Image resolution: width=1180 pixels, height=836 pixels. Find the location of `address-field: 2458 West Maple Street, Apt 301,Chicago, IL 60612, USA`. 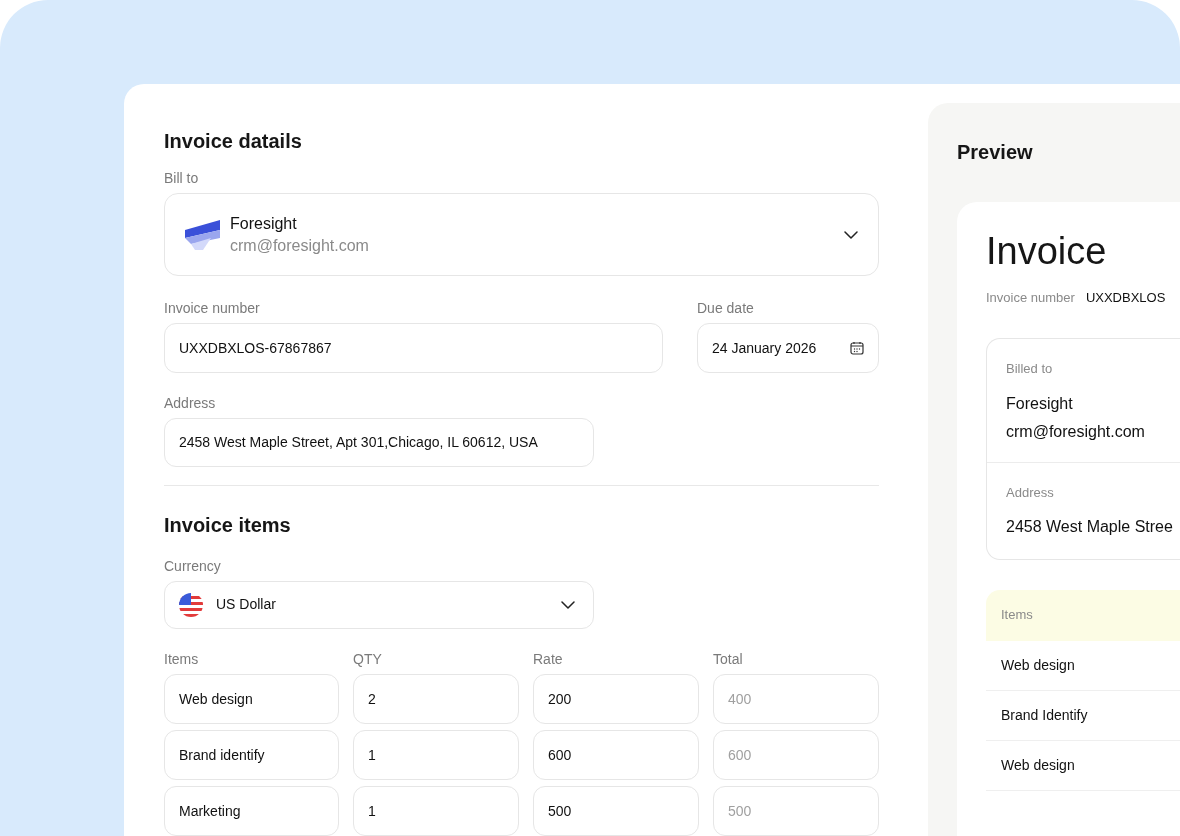

address-field: 2458 West Maple Street, Apt 301,Chicago, IL 60612, USA is located at coordinates (379, 442).